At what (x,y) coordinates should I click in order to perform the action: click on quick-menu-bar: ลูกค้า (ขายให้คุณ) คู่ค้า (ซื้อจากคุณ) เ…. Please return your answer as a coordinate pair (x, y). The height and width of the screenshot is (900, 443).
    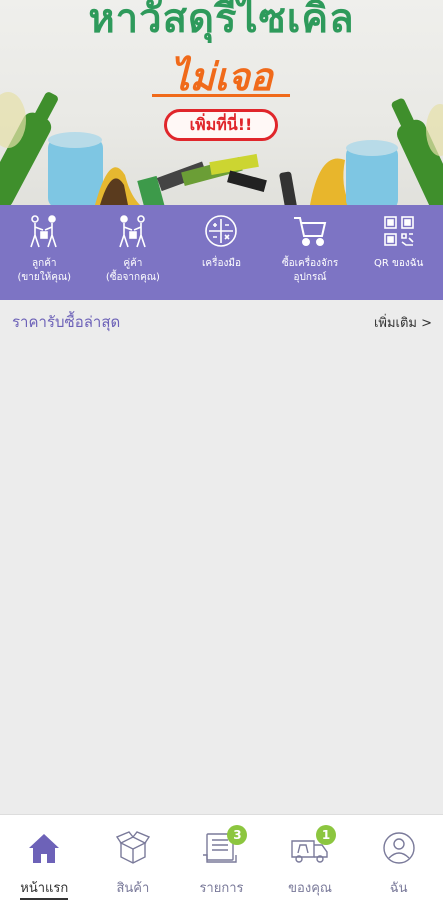
    Looking at the image, I should click on (221, 252).